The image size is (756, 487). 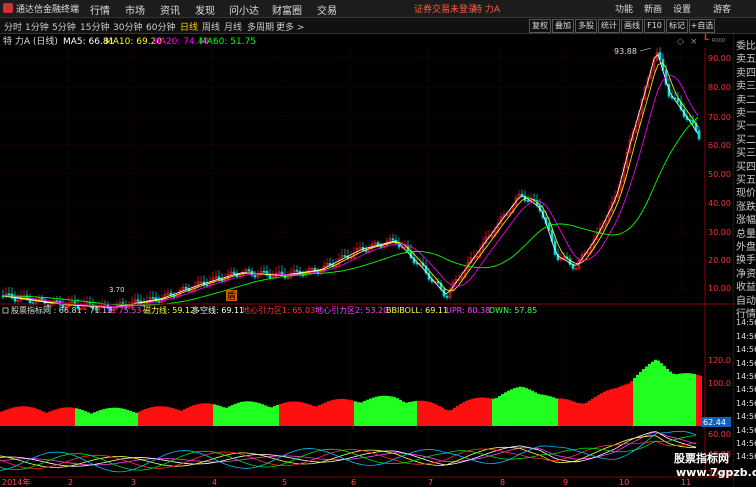 What do you see at coordinates (100, 9) in the screenshot?
I see `menu-quotes: 行情` at bounding box center [100, 9].